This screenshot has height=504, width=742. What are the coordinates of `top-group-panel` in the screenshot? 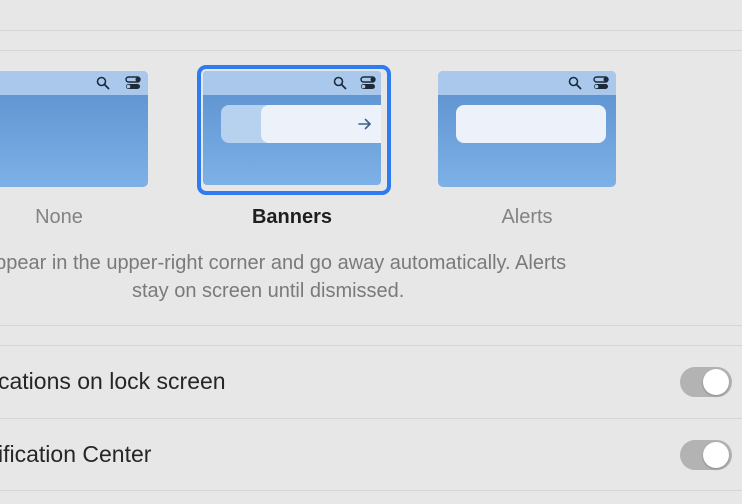 It's located at (371, 15).